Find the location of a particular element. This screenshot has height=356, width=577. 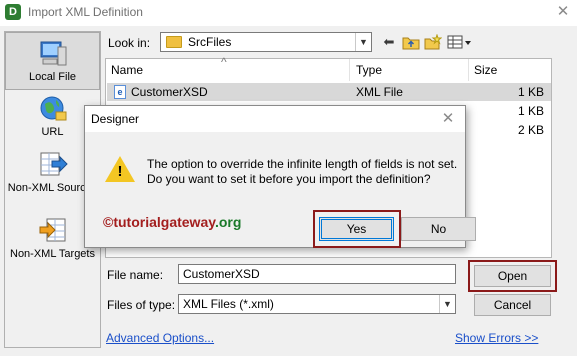

folder-icon is located at coordinates (174, 42).